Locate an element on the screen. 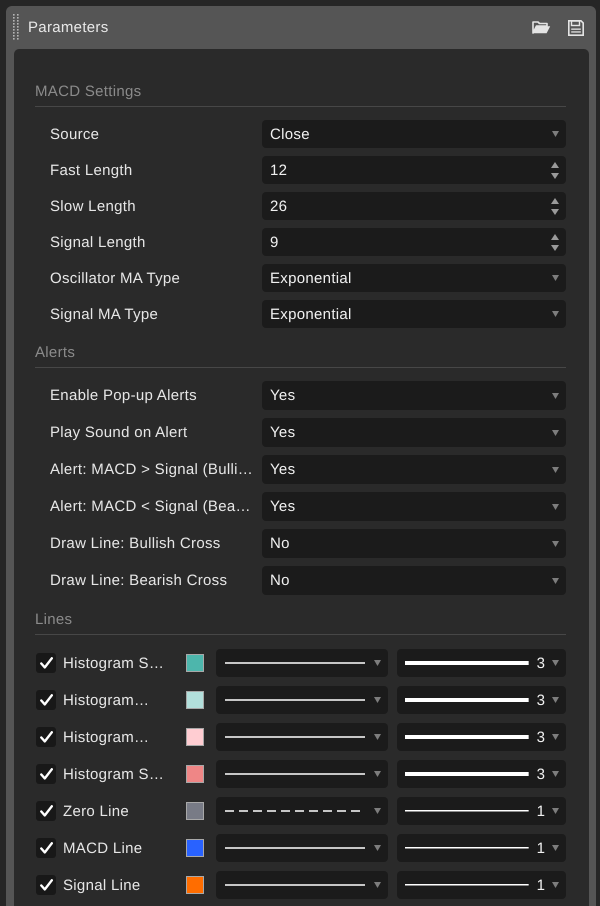 This screenshot has height=906, width=600. field-label: Signal MA Type is located at coordinates (104, 314).